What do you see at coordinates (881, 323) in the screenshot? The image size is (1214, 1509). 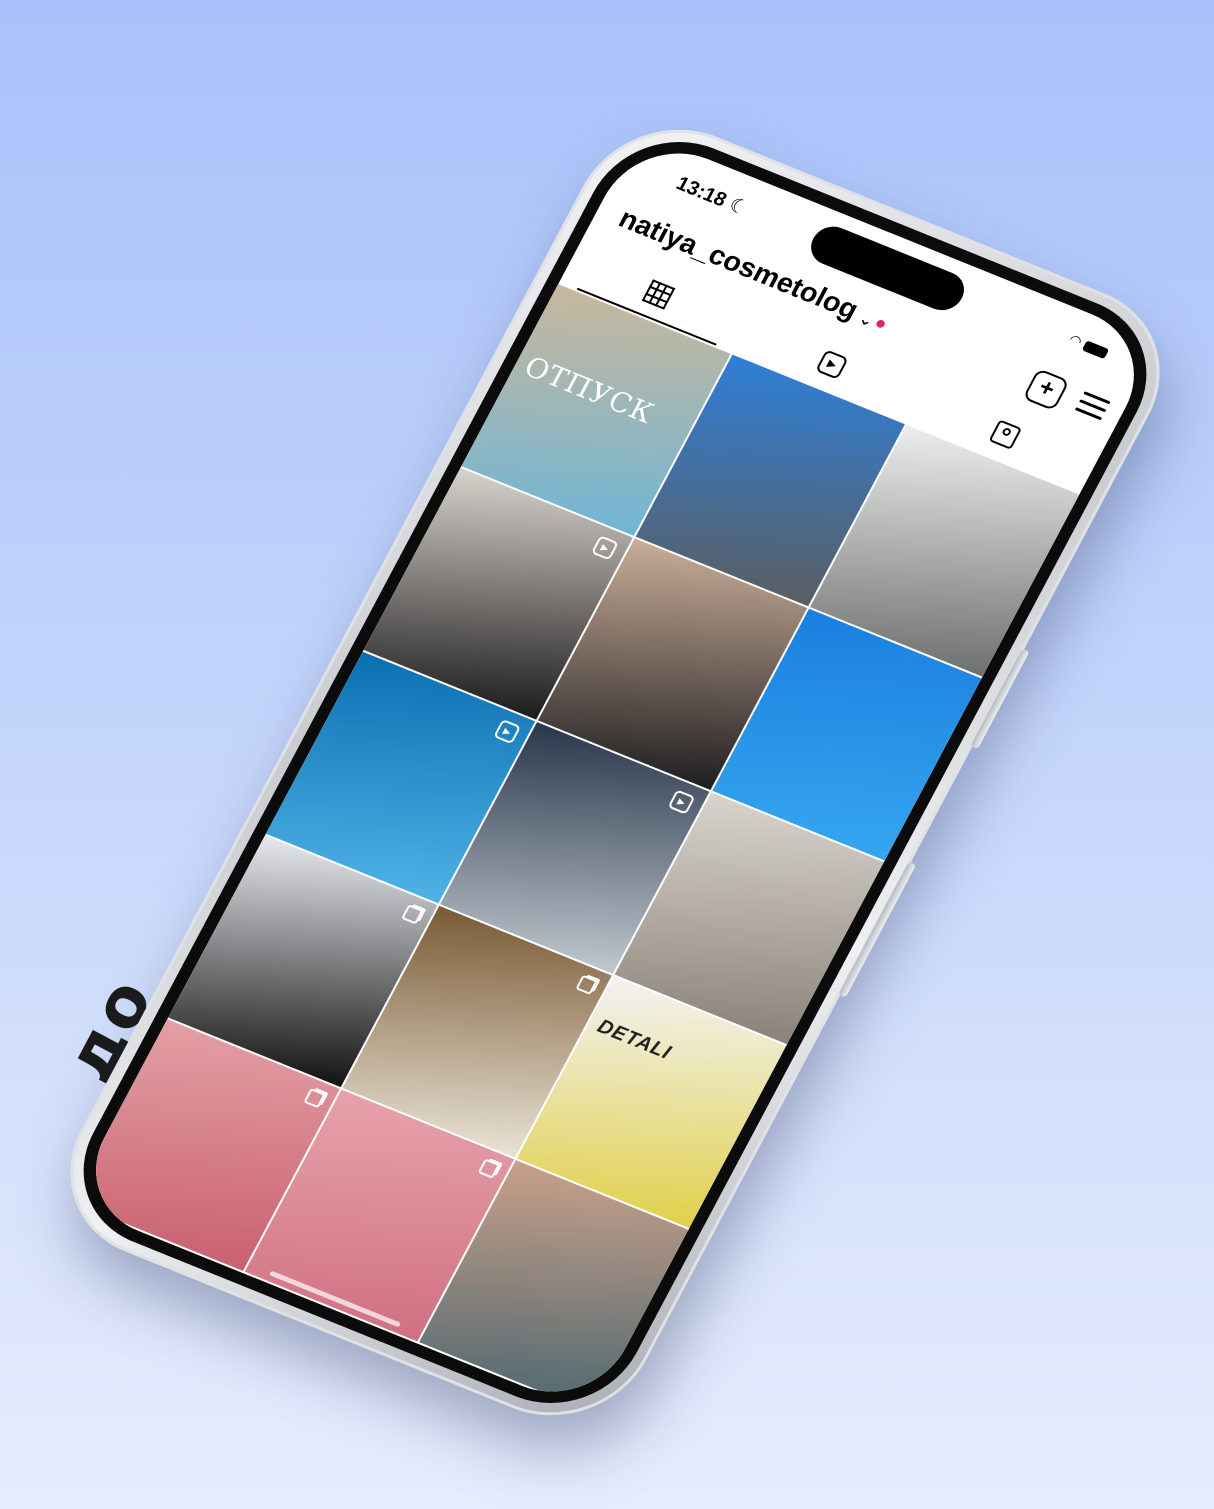 I see `notification-dot` at bounding box center [881, 323].